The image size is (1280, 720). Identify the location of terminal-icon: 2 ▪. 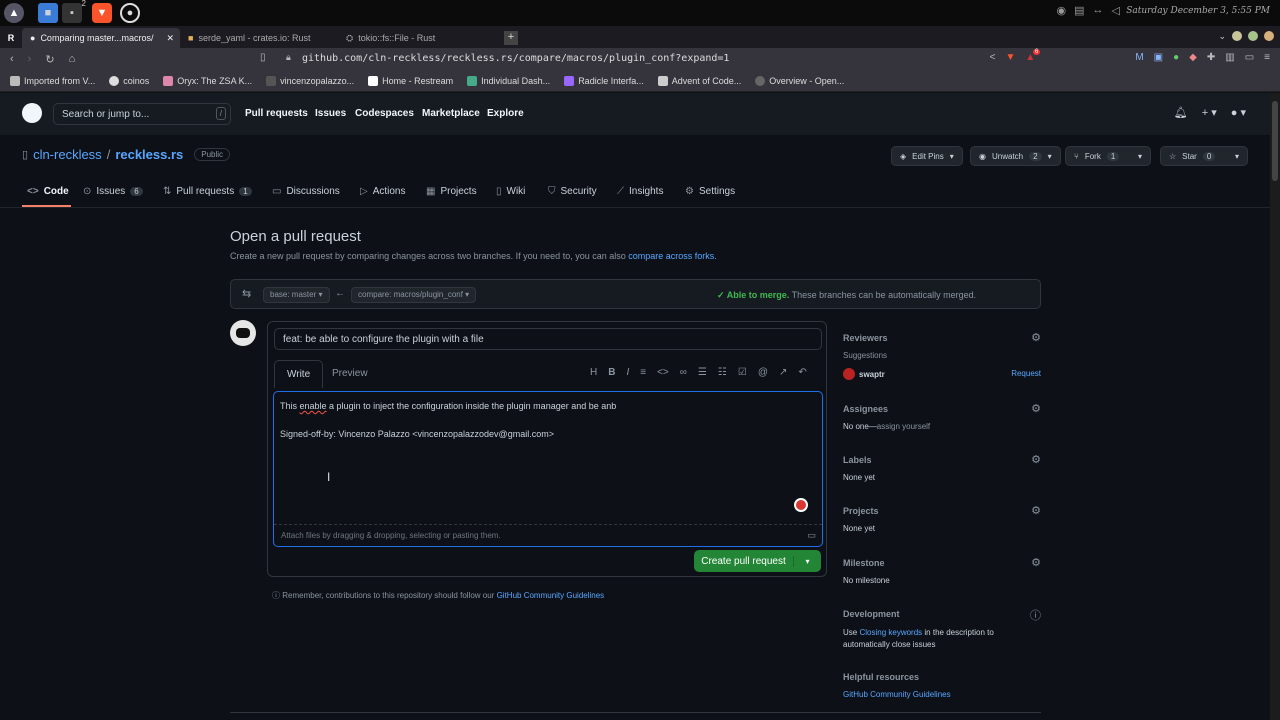
(74, 11).